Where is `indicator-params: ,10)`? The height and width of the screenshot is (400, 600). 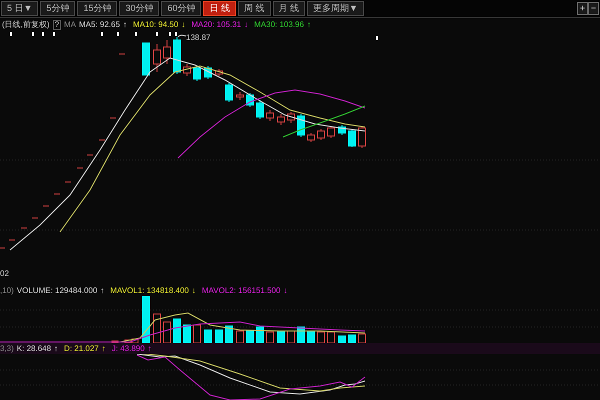
indicator-params: ,10) is located at coordinates (7, 290).